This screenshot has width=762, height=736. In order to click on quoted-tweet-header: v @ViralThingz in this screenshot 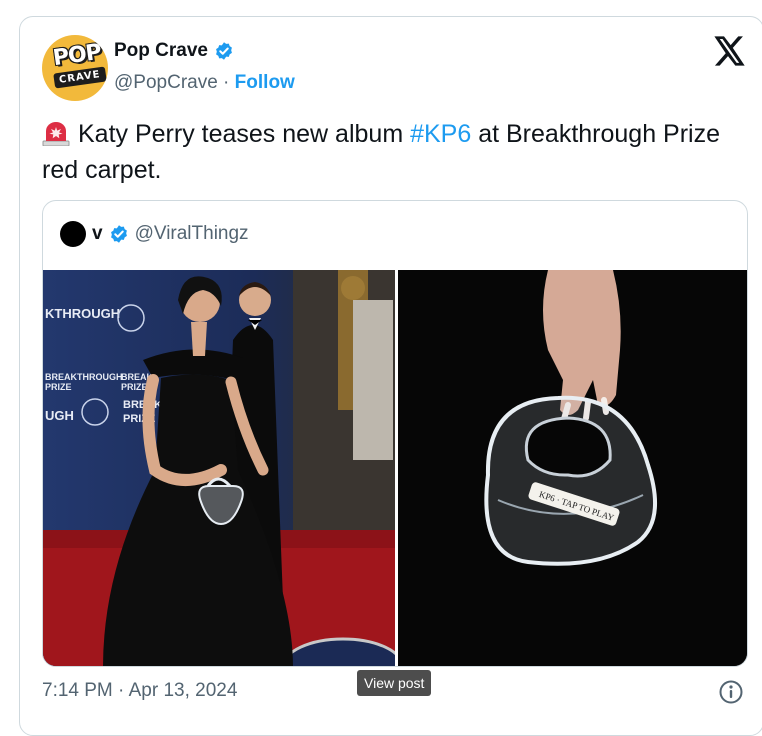, I will do `click(154, 234)`.